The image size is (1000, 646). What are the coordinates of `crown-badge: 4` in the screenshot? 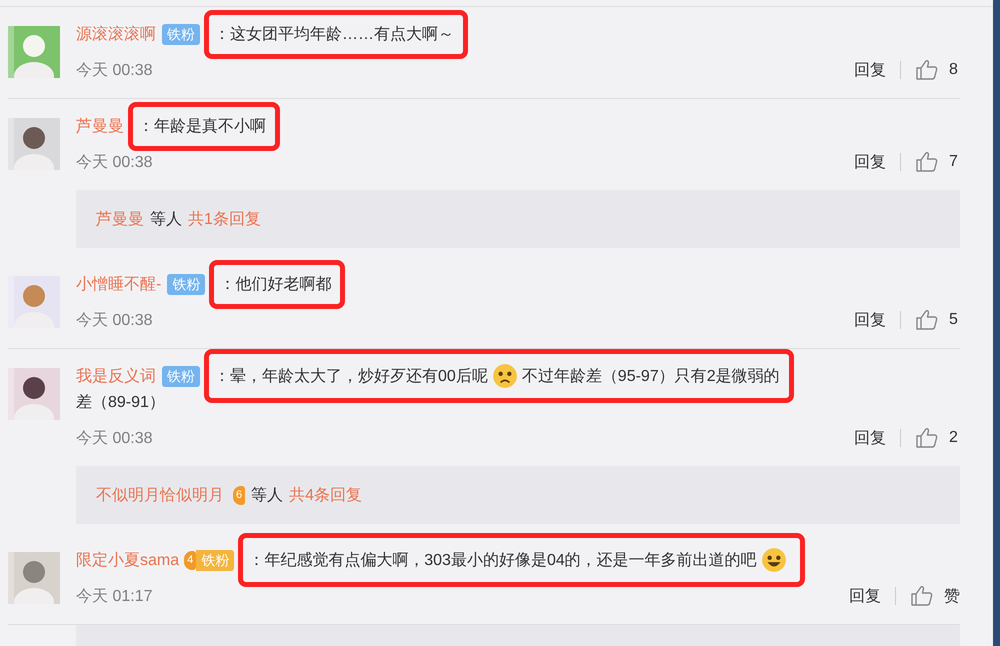 It's located at (190, 560).